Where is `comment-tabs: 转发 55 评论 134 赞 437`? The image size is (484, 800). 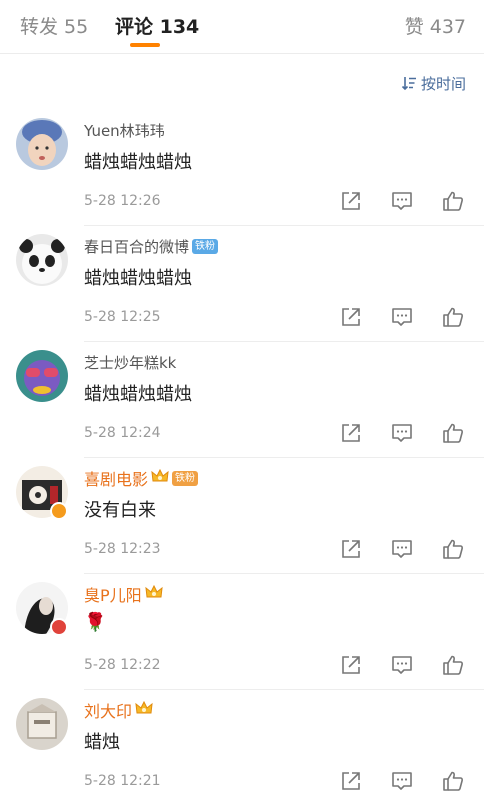 comment-tabs: 转发 55 评论 134 赞 437 is located at coordinates (242, 27).